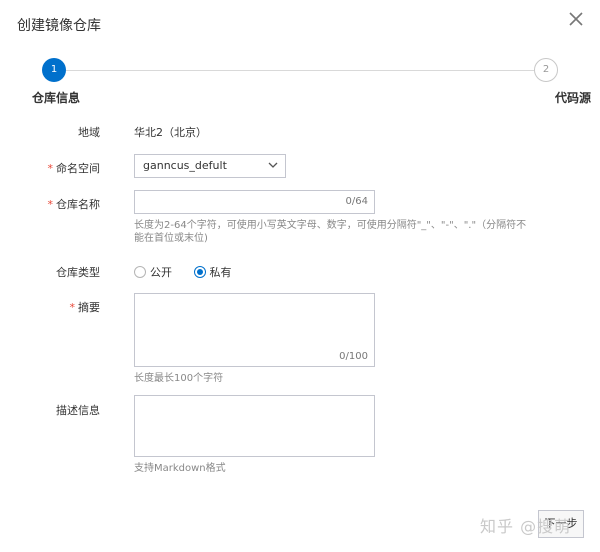 The height and width of the screenshot is (552, 600). What do you see at coordinates (78, 168) in the screenshot?
I see `namespace-label-text: 命名空间` at bounding box center [78, 168].